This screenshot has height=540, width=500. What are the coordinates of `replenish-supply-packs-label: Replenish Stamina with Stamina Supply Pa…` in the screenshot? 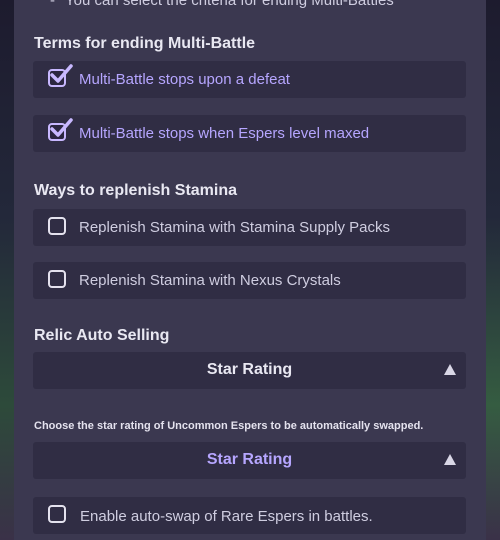 It's located at (234, 227).